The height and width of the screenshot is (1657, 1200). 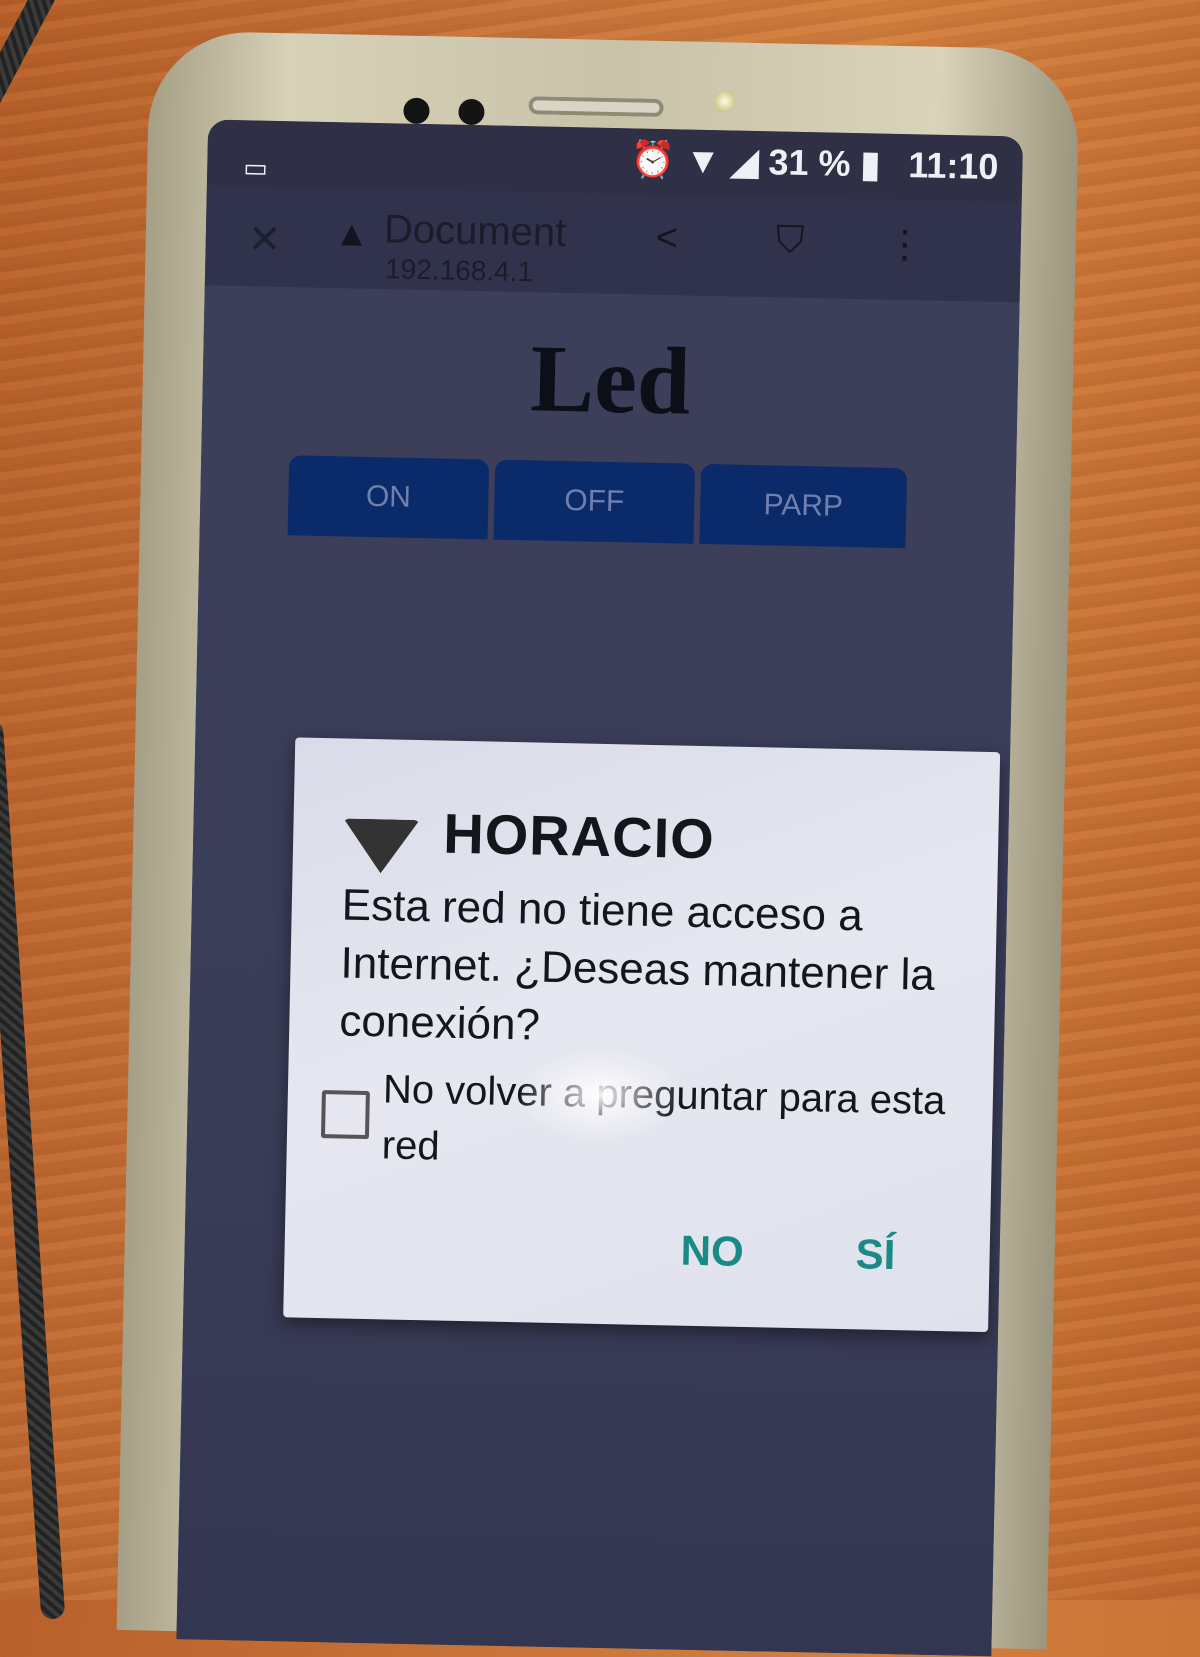 What do you see at coordinates (594, 501) in the screenshot?
I see `off-button: OFF` at bounding box center [594, 501].